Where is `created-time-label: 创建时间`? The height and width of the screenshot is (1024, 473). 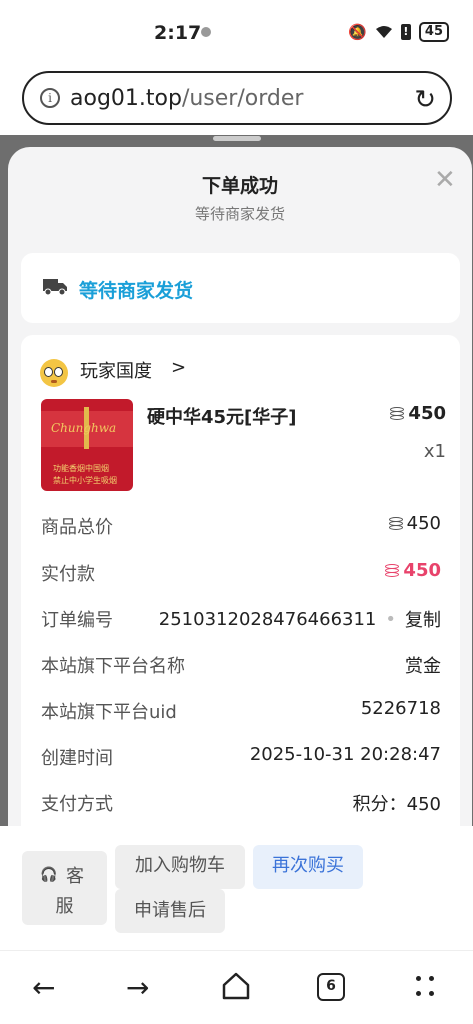
created-time-label: 创建时间 is located at coordinates (77, 758).